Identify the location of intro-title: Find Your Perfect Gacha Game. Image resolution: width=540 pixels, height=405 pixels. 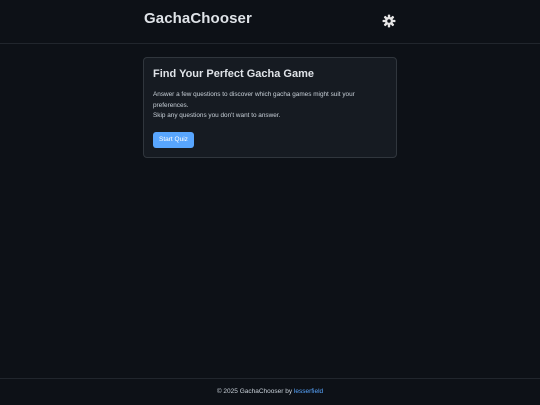
(233, 74).